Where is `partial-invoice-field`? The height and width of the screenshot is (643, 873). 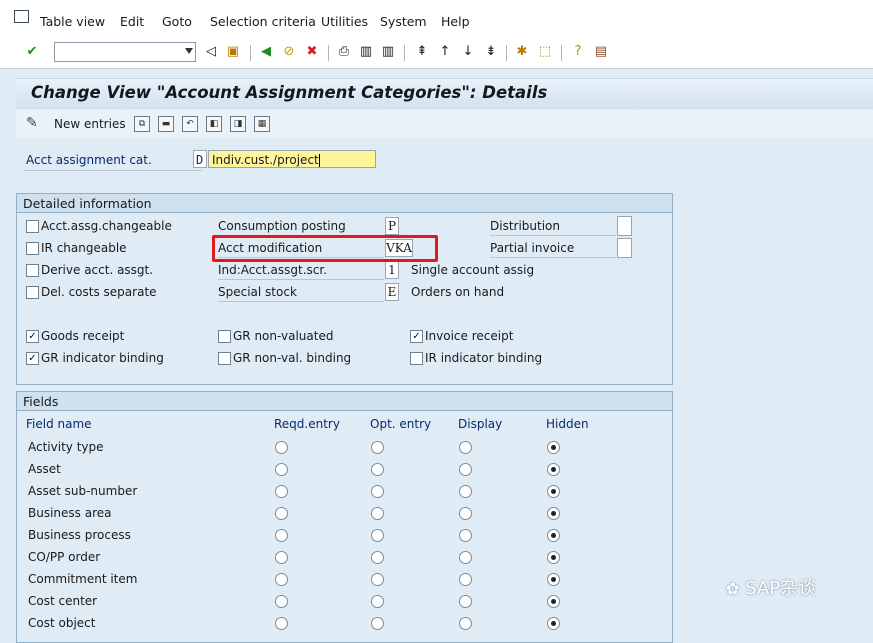
partial-invoice-field is located at coordinates (624, 248).